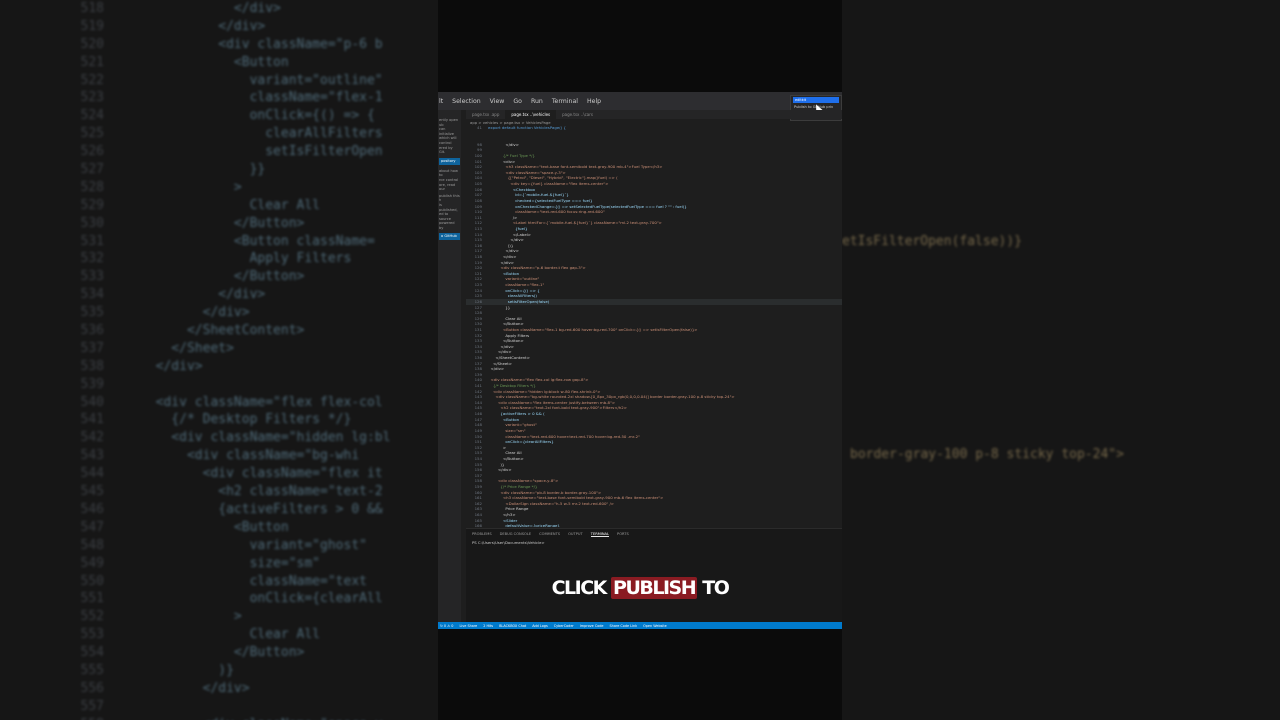  I want to click on code-text: <div className="space-y-8">, so click(523, 481).